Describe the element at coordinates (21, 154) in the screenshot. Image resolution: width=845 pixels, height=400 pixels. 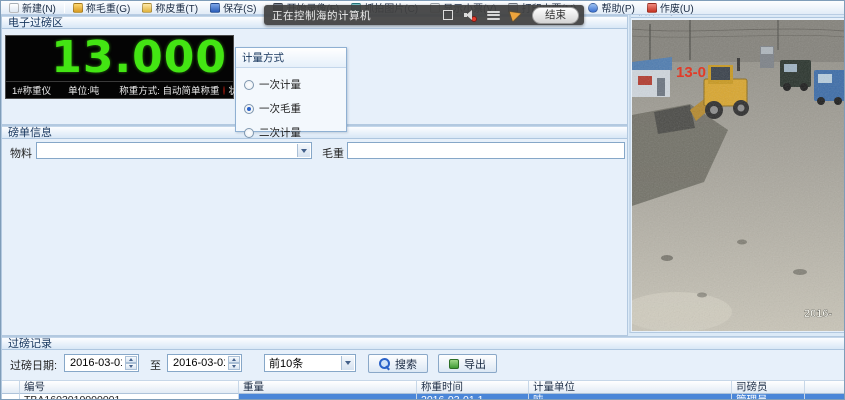
I see `material-label: 物料` at that location.